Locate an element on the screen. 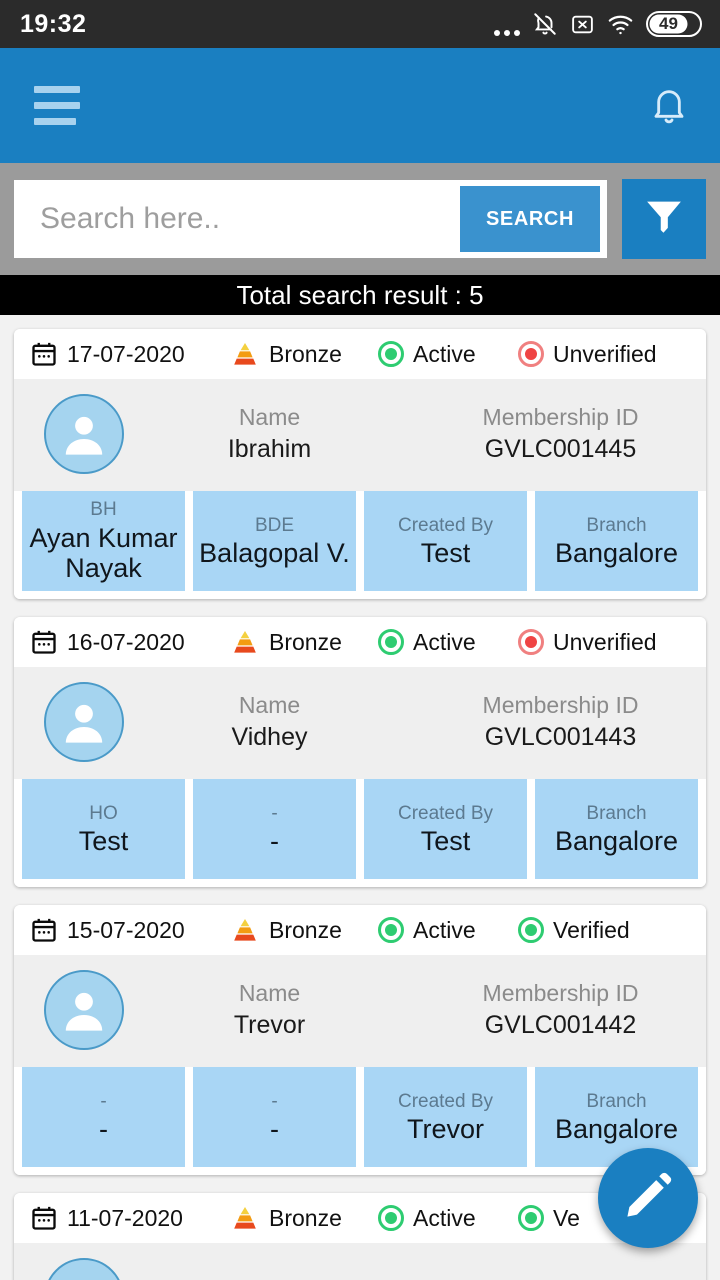 The width and height of the screenshot is (720, 1280). card-fields: Name Ibrahim Membership ID GVLC001445 is located at coordinates (415, 434).